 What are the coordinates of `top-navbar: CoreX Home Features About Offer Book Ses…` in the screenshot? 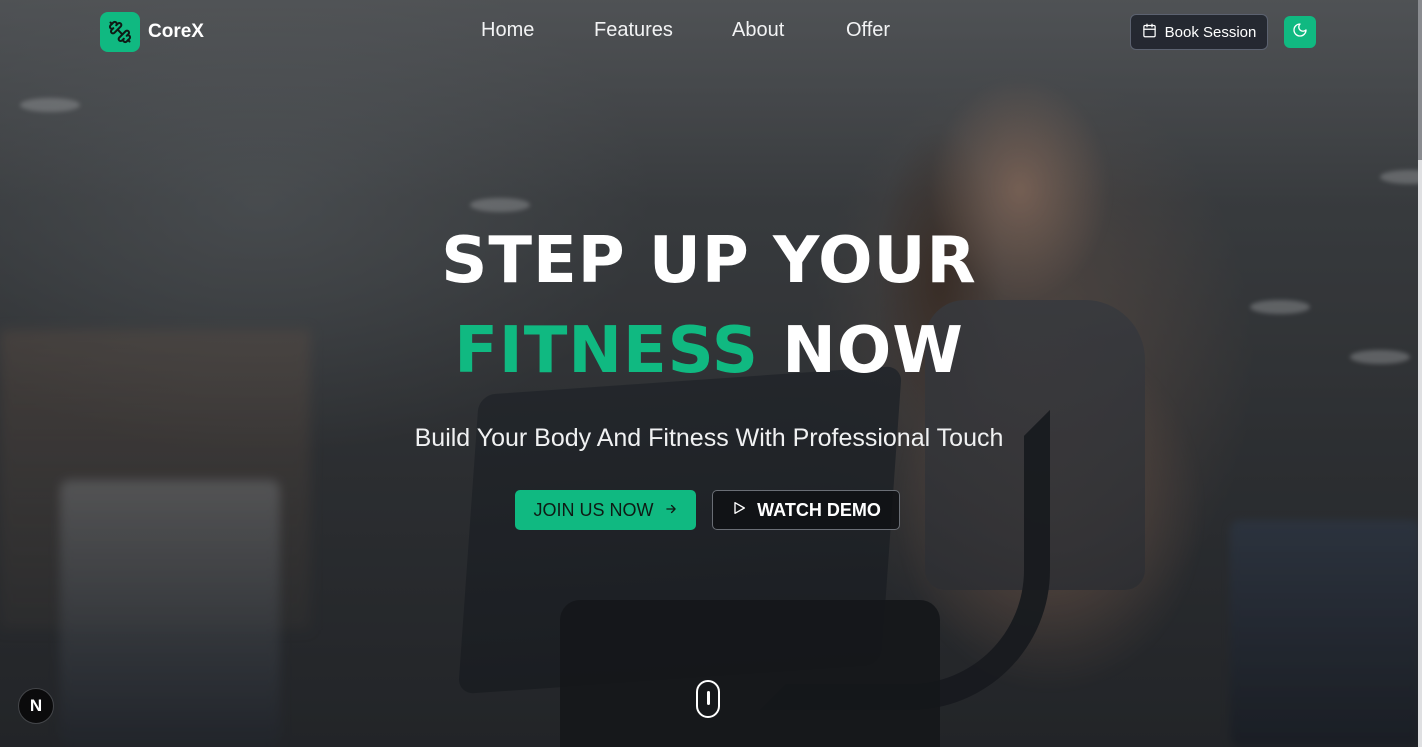 It's located at (709, 32).